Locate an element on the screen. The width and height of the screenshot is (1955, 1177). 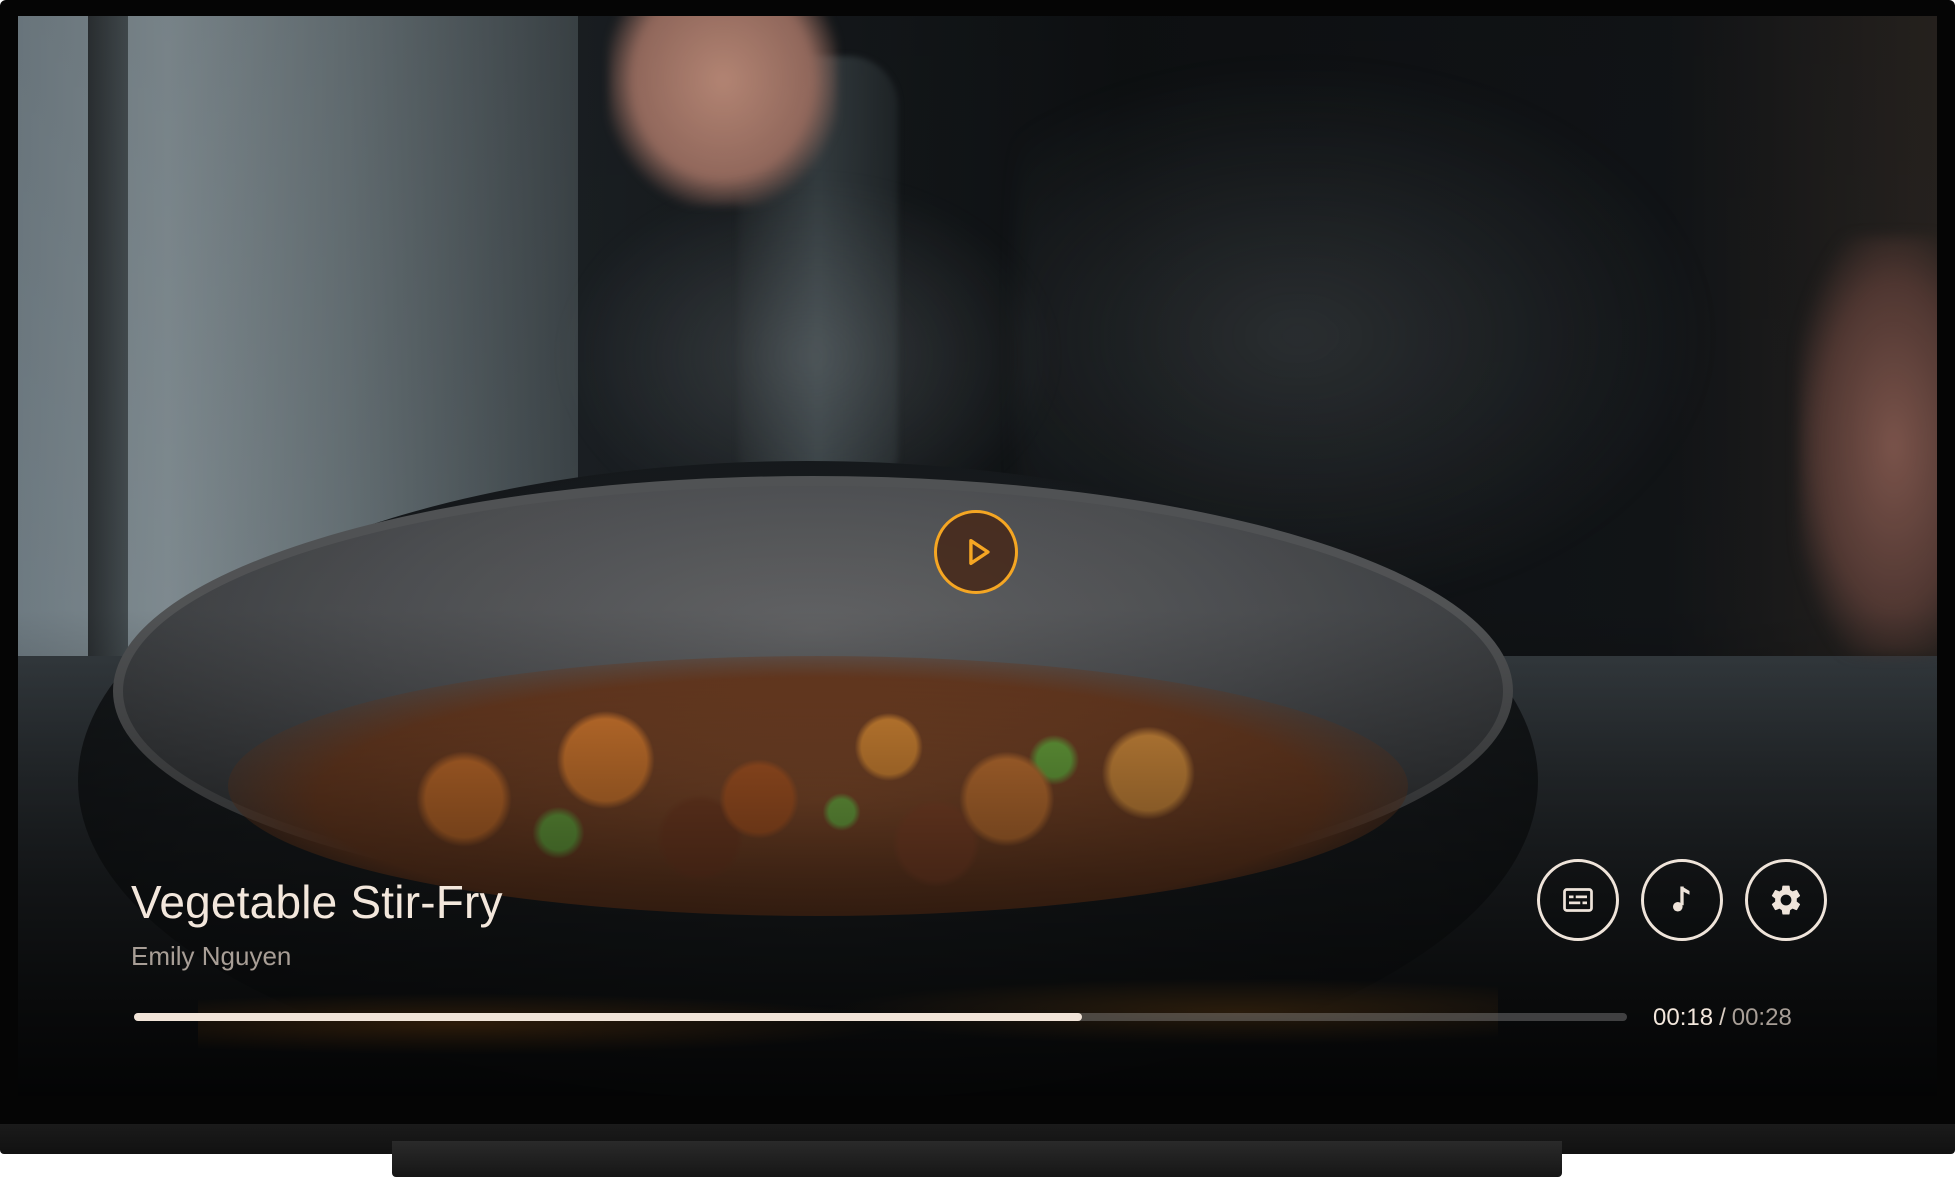
video-title: Vegetable Stir-Fry is located at coordinates (317, 902).